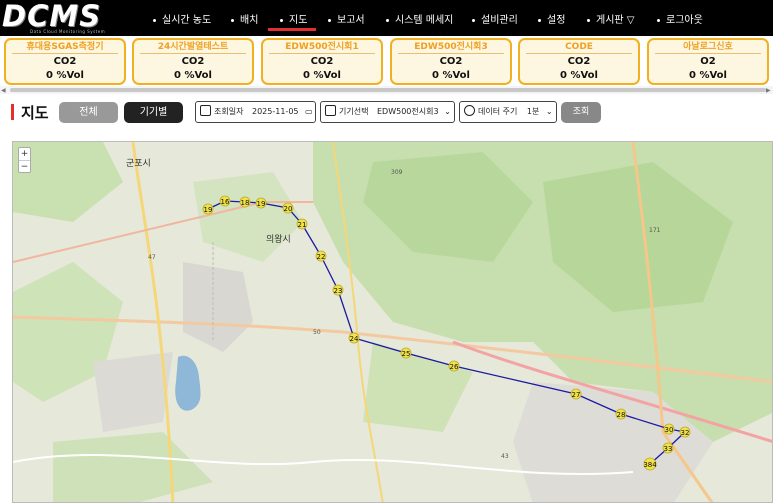 The height and width of the screenshot is (503, 773). I want to click on nav-system-message: 시스템 메세지, so click(419, 18).